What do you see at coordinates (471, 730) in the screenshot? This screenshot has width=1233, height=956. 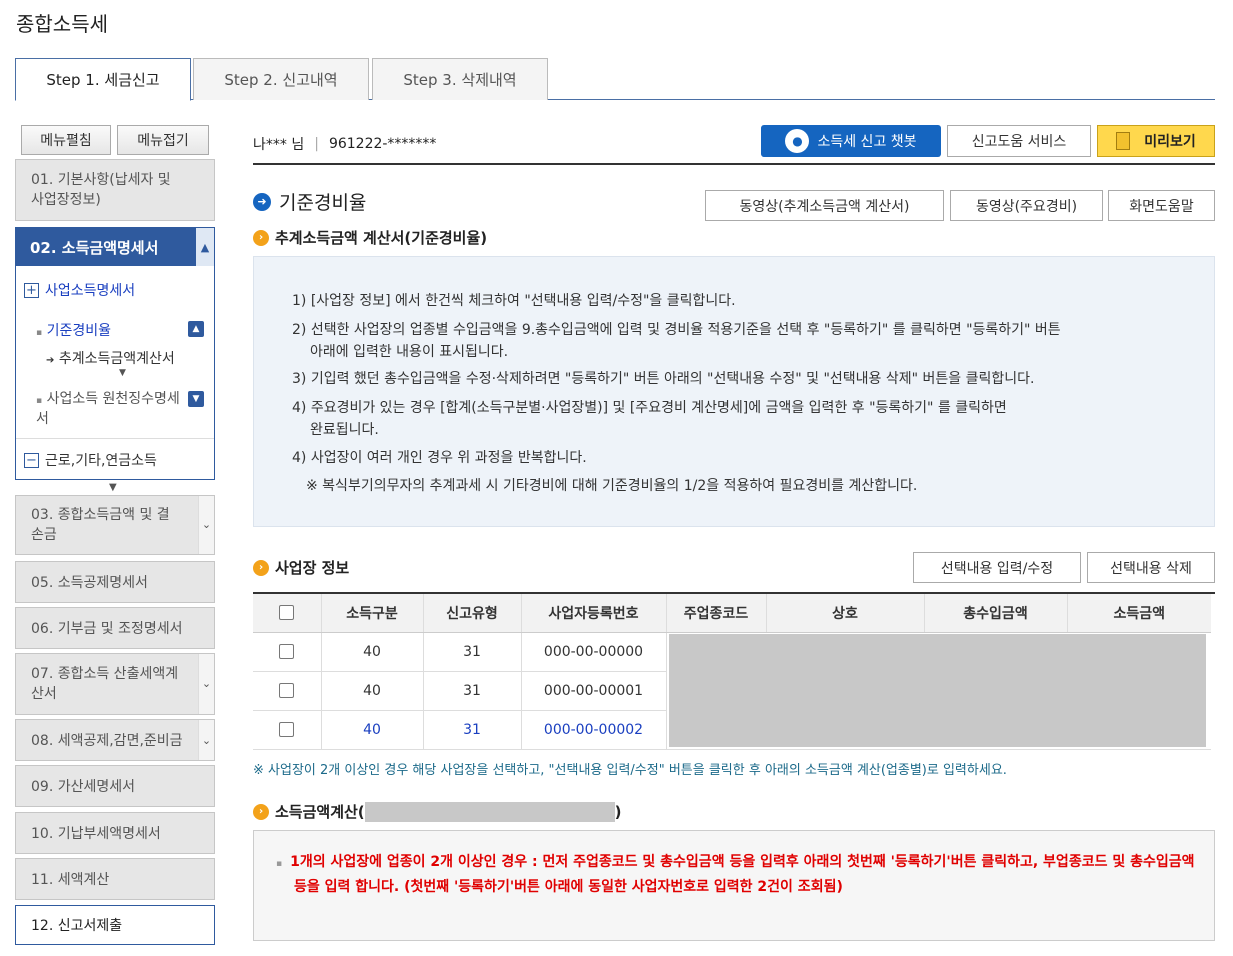 I see `report-type-cell: 31` at bounding box center [471, 730].